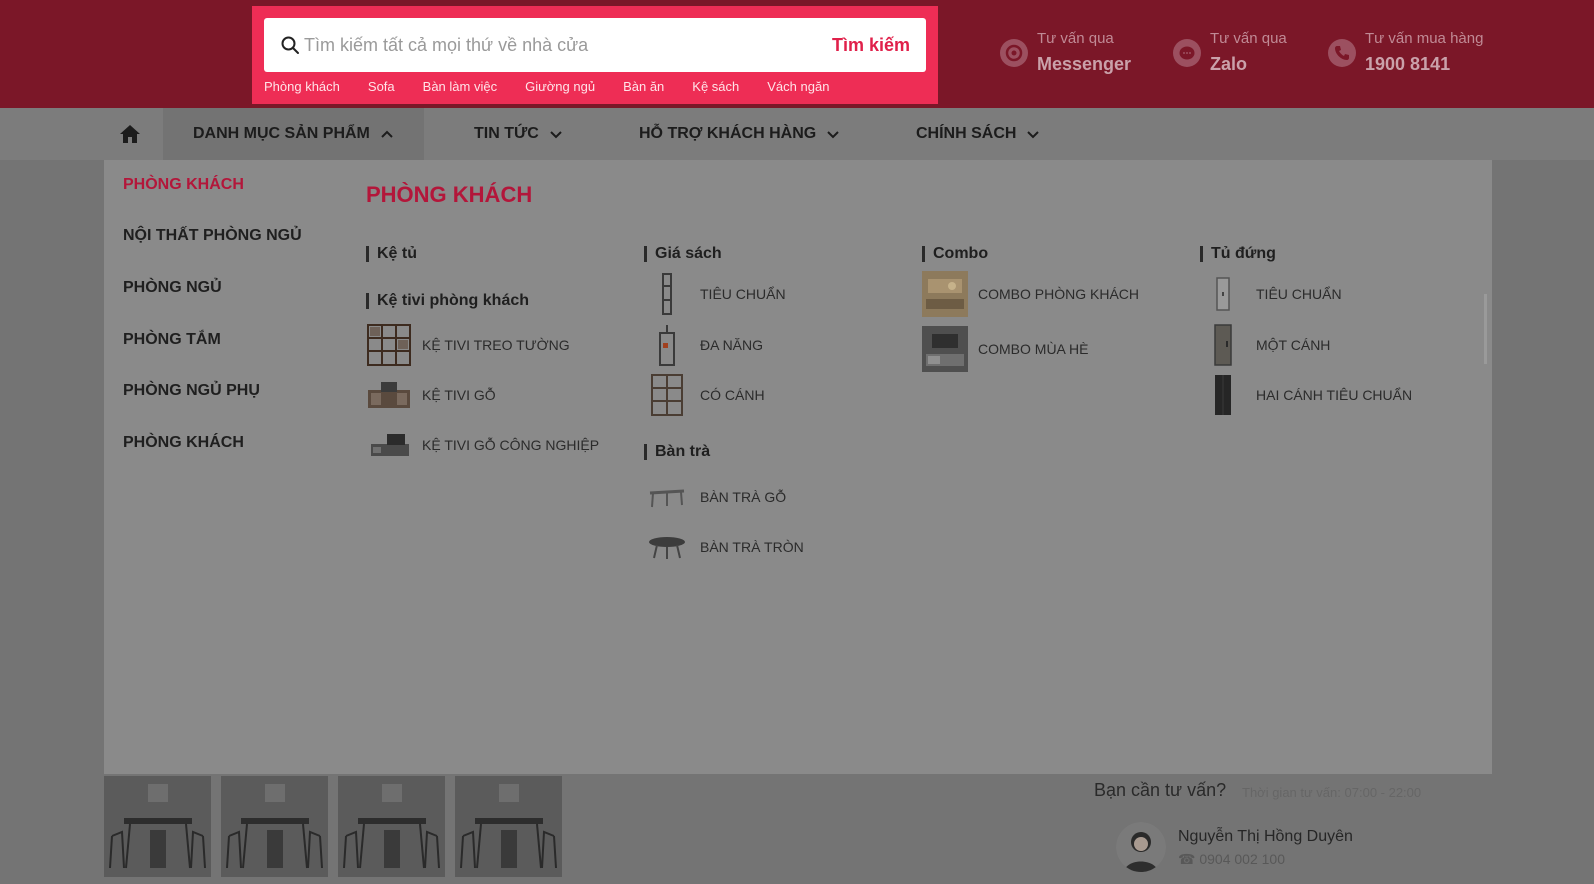  I want to click on consultation-hours: Thời gian tư vấn: 07:00 - 22:00, so click(1331, 792).